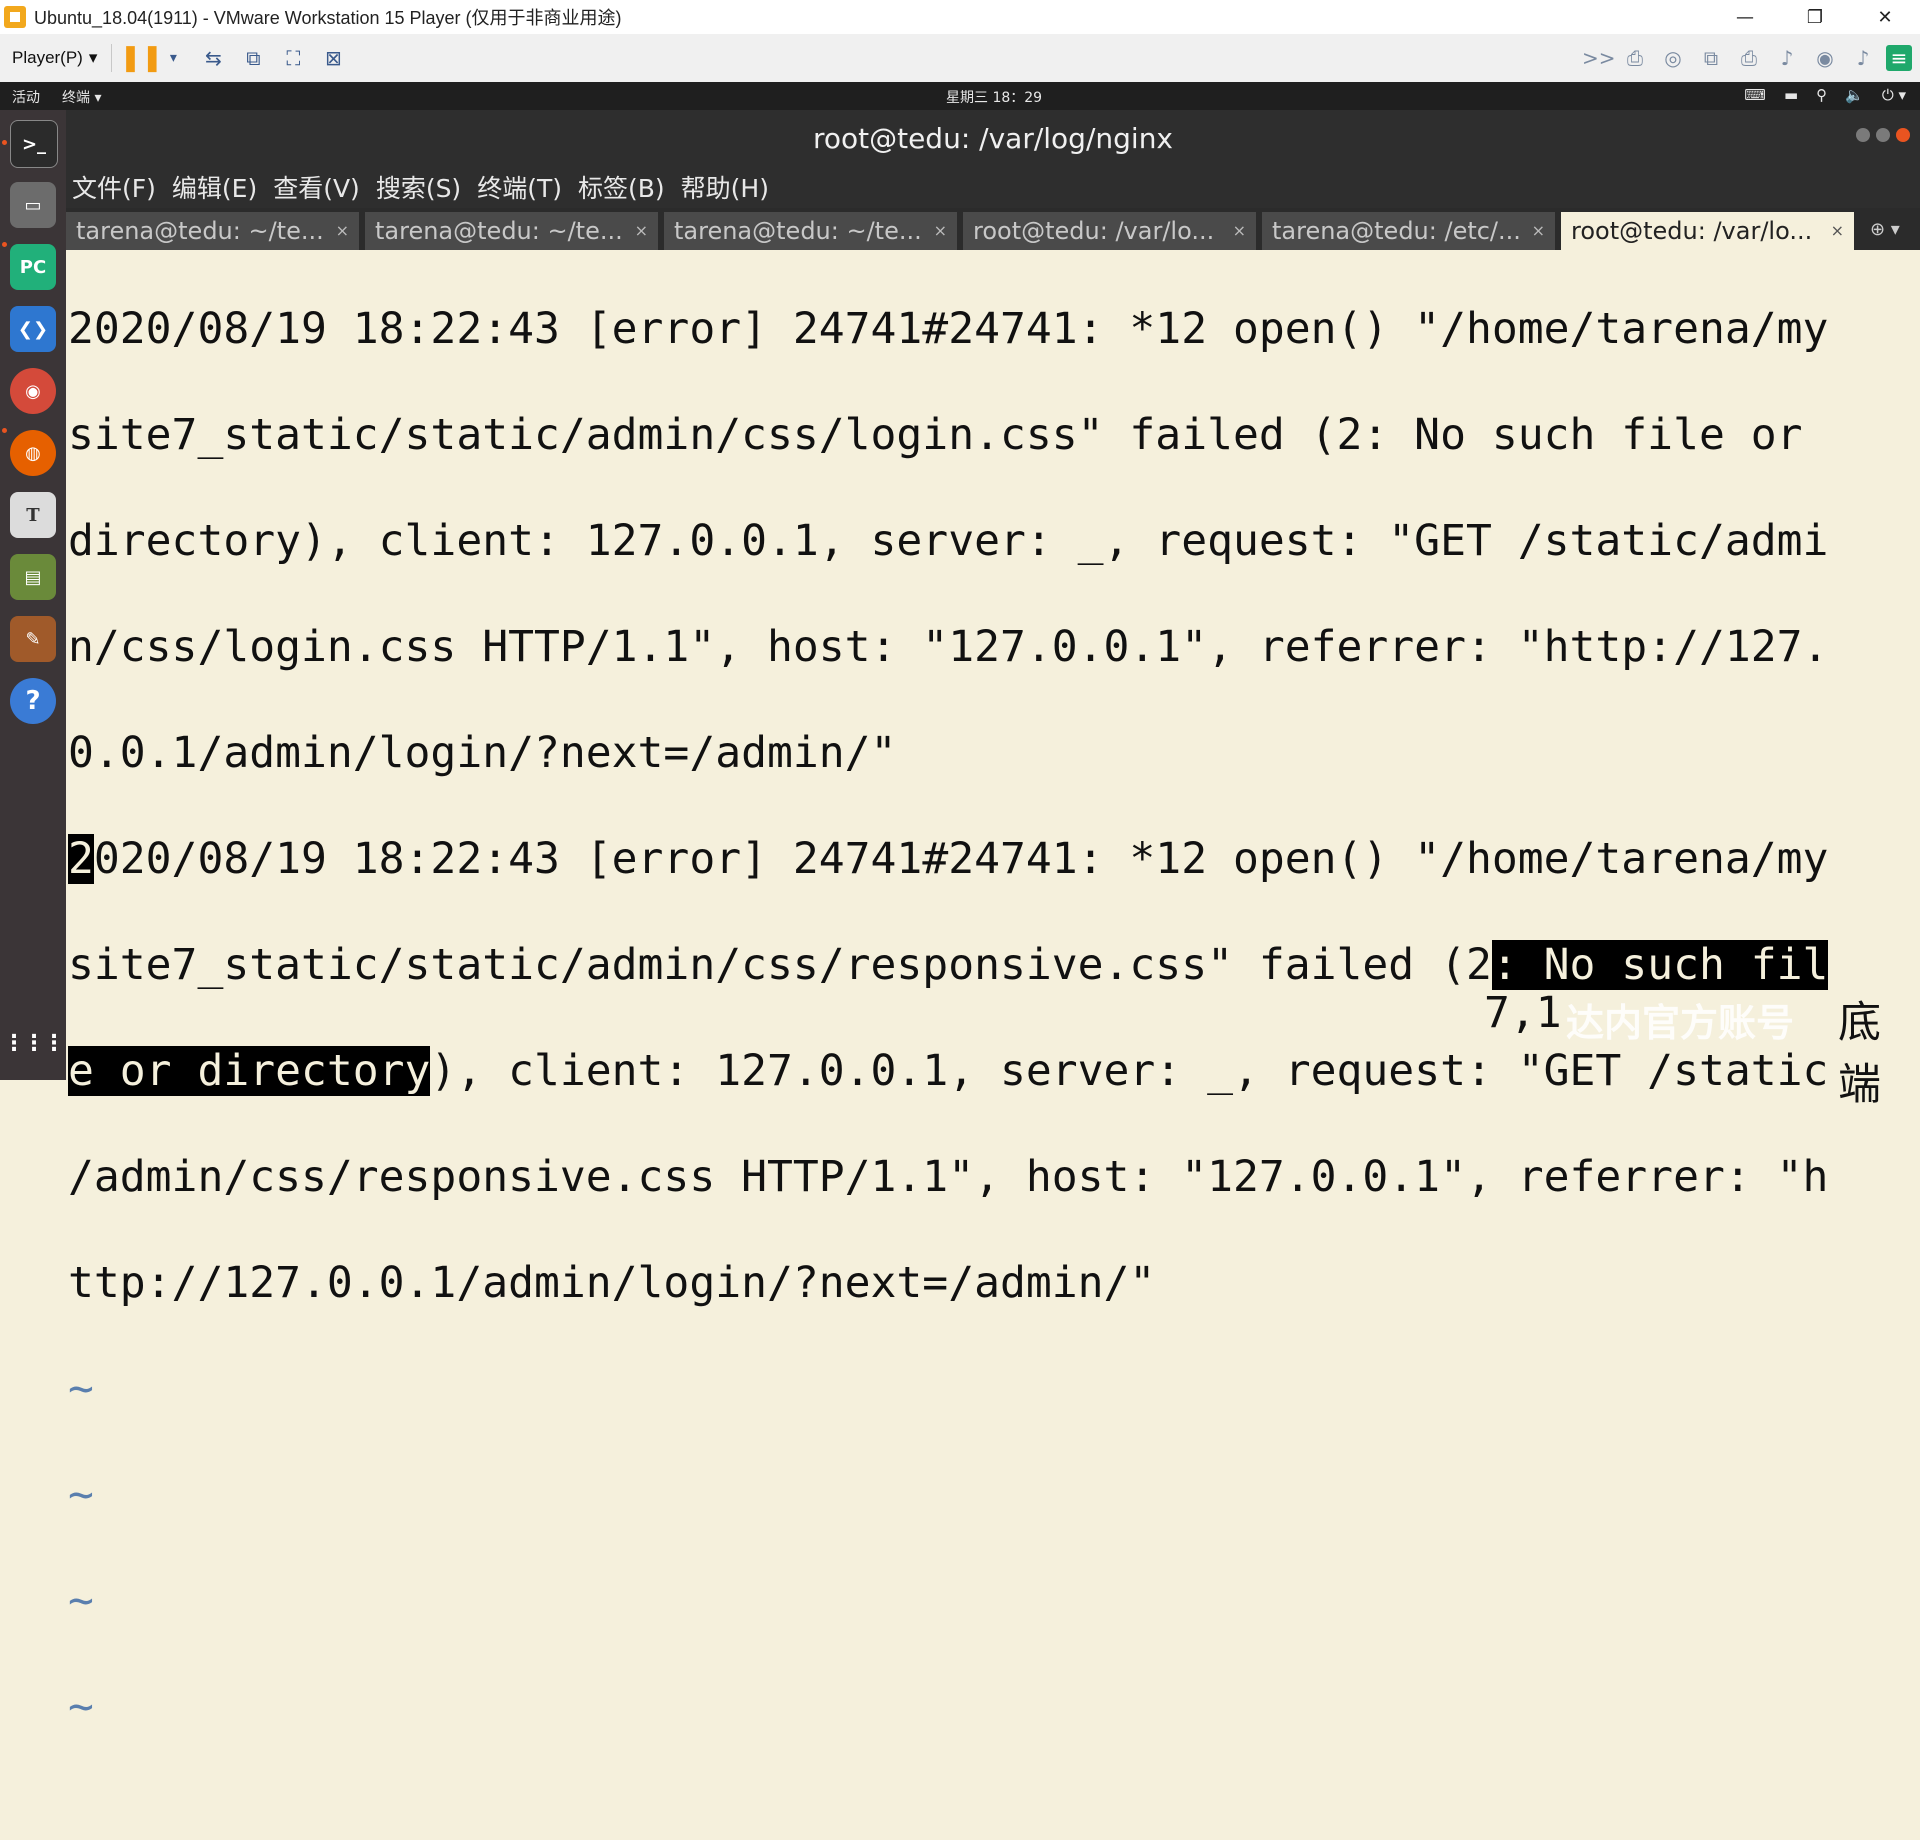 This screenshot has height=1840, width=1920. I want to click on menu-terminal: 终端(T), so click(519, 187).